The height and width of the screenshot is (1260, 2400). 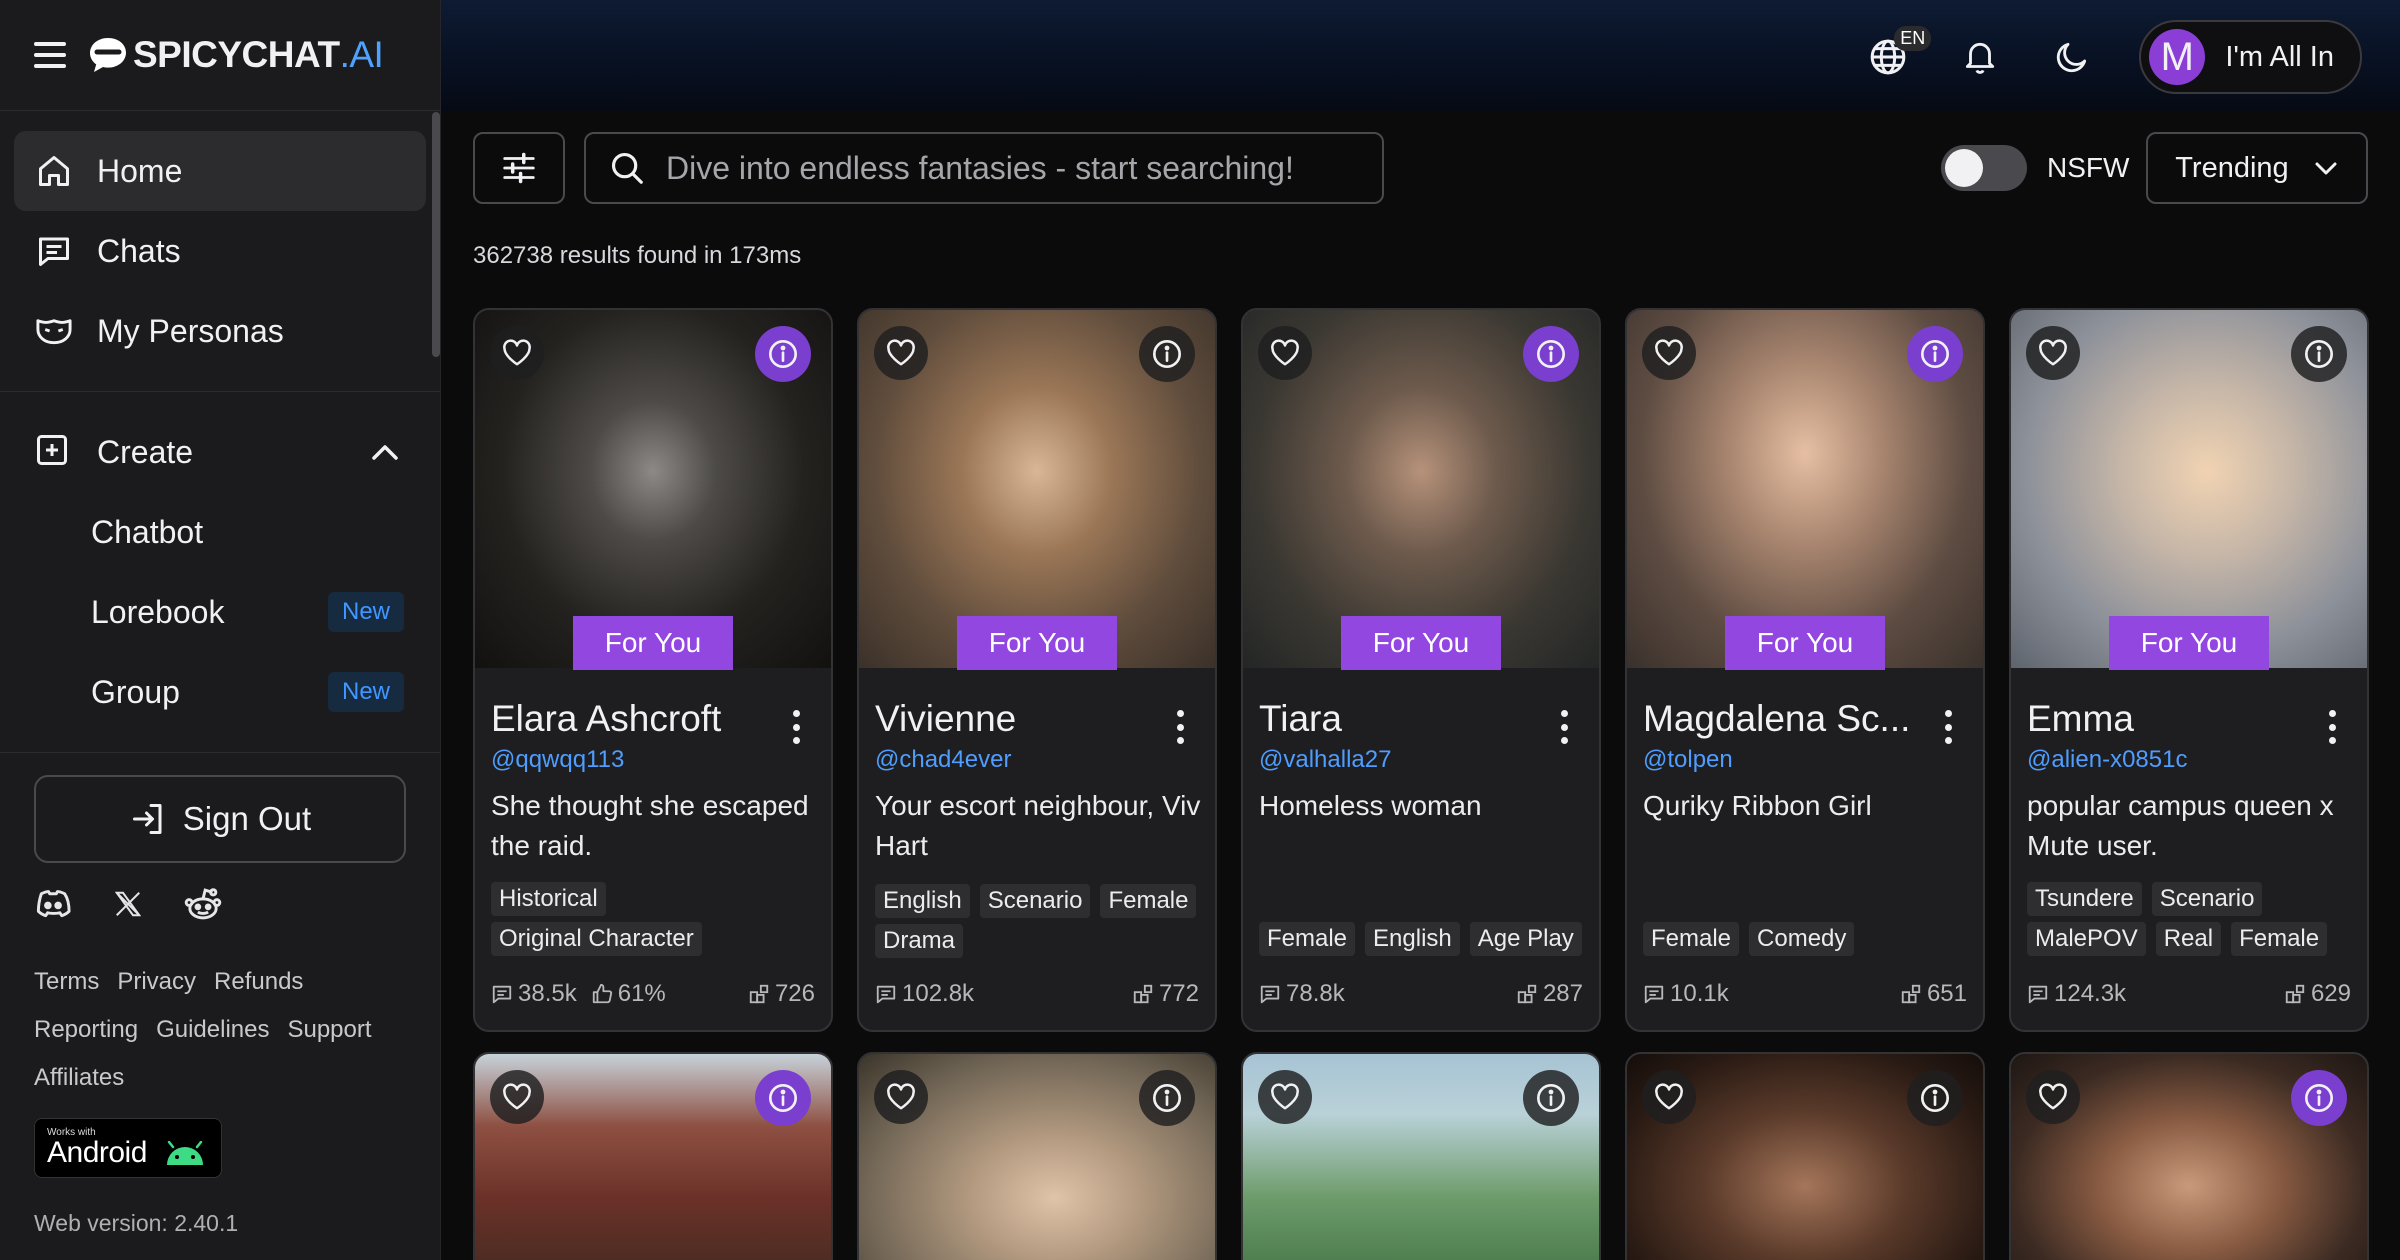 I want to click on card-stats: 10.1k 651, so click(x=1805, y=994).